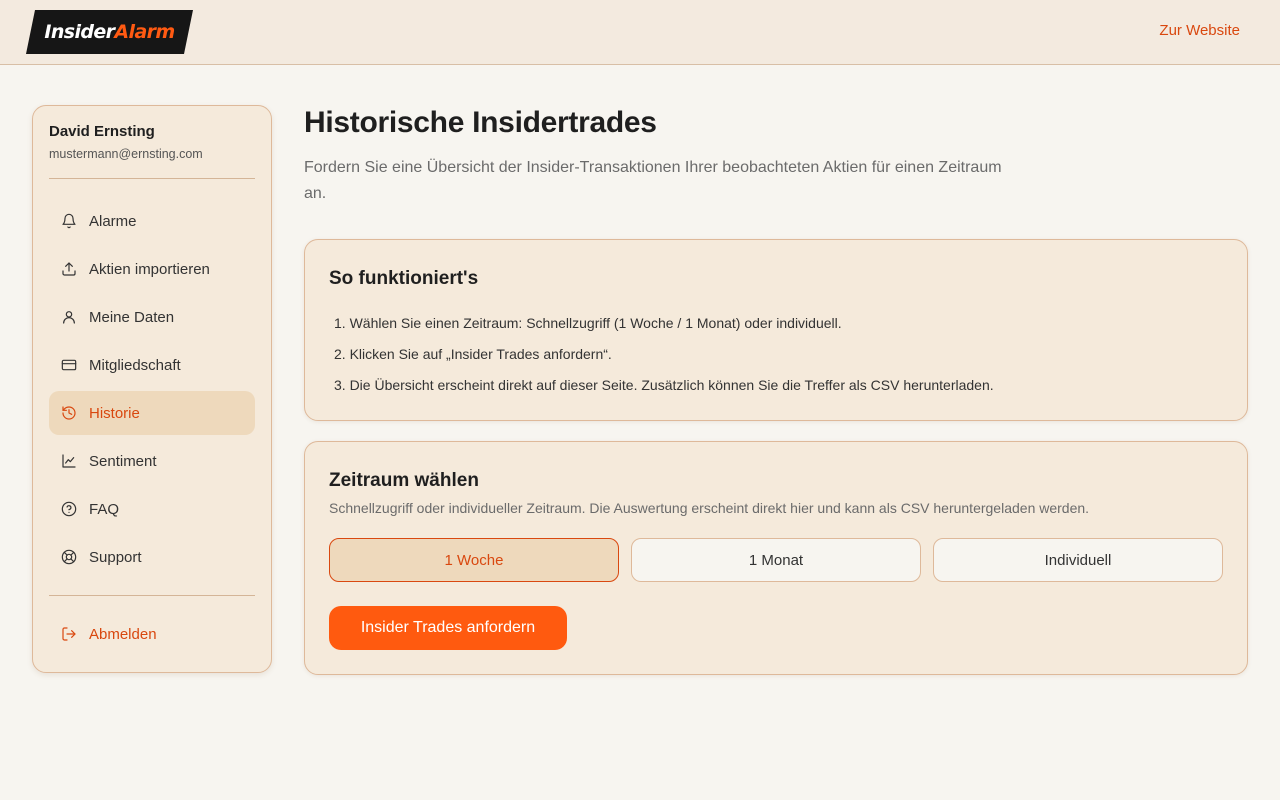 The width and height of the screenshot is (1280, 800). Describe the element at coordinates (69, 413) in the screenshot. I see `history-icon` at that location.